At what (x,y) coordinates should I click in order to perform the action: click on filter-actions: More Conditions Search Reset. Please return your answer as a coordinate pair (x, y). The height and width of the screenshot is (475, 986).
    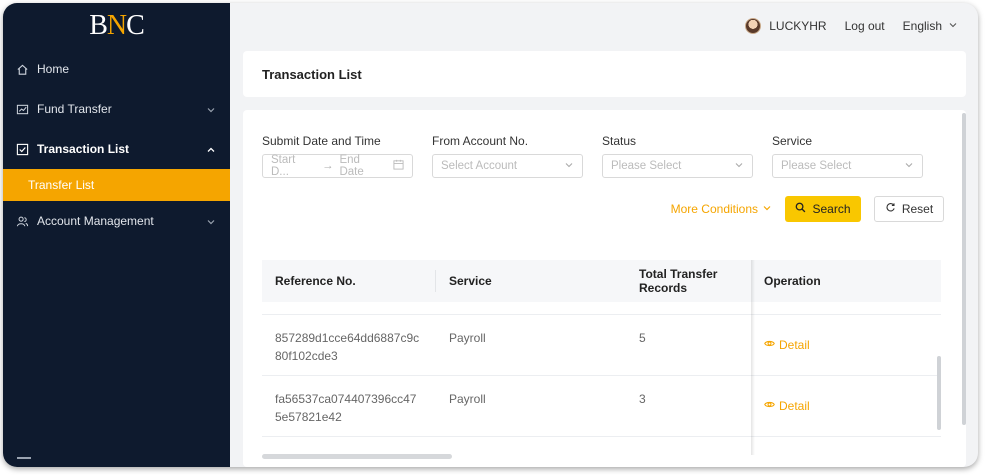
    Looking at the image, I should click on (807, 209).